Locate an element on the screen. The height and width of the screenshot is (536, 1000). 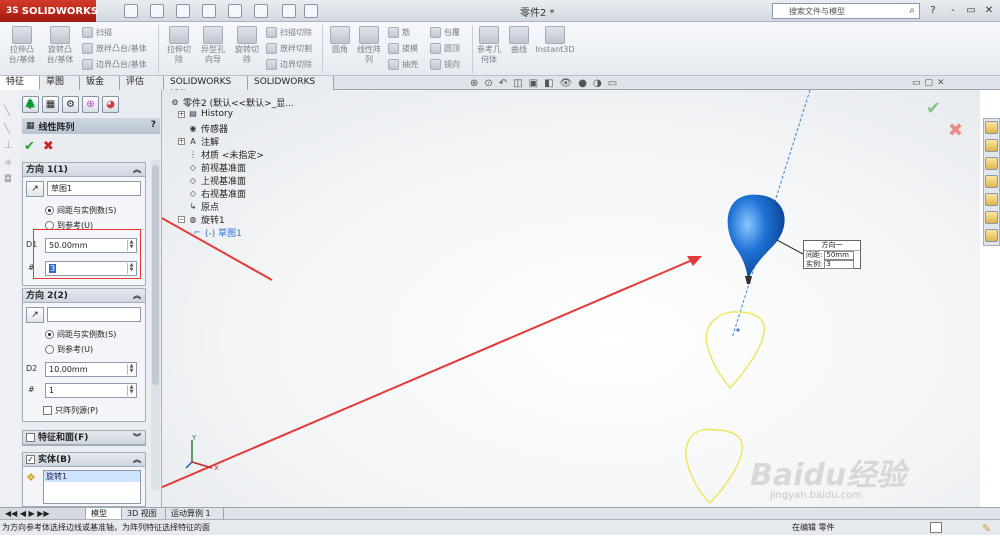
draft-button: 拔模 is located at coordinates (403, 48).